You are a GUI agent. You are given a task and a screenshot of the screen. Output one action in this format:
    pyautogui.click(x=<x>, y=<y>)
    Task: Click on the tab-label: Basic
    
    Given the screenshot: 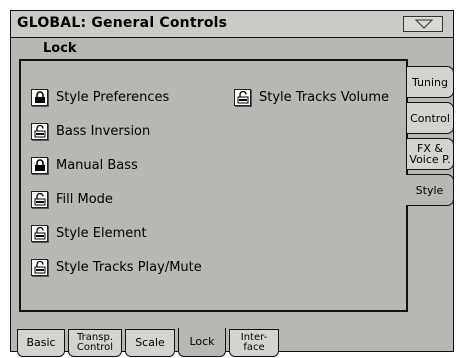 What is the action you would take?
    pyautogui.click(x=41, y=342)
    